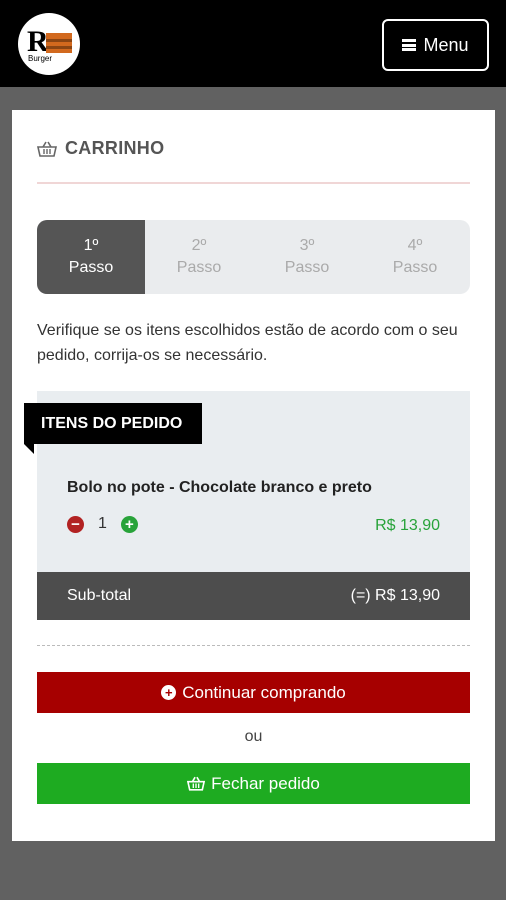 This screenshot has height=900, width=506. I want to click on step-number: 2º, so click(199, 246).